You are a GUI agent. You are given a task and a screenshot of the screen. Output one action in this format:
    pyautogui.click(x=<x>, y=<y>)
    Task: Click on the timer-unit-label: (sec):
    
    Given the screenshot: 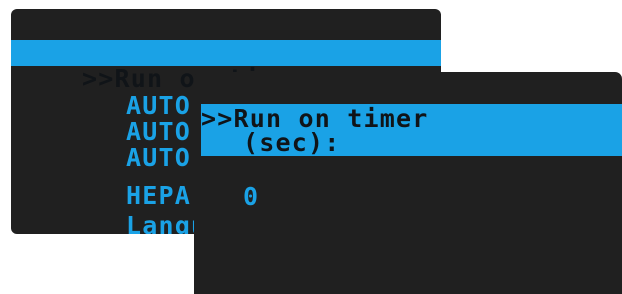 What is the action you would take?
    pyautogui.click(x=292, y=142)
    